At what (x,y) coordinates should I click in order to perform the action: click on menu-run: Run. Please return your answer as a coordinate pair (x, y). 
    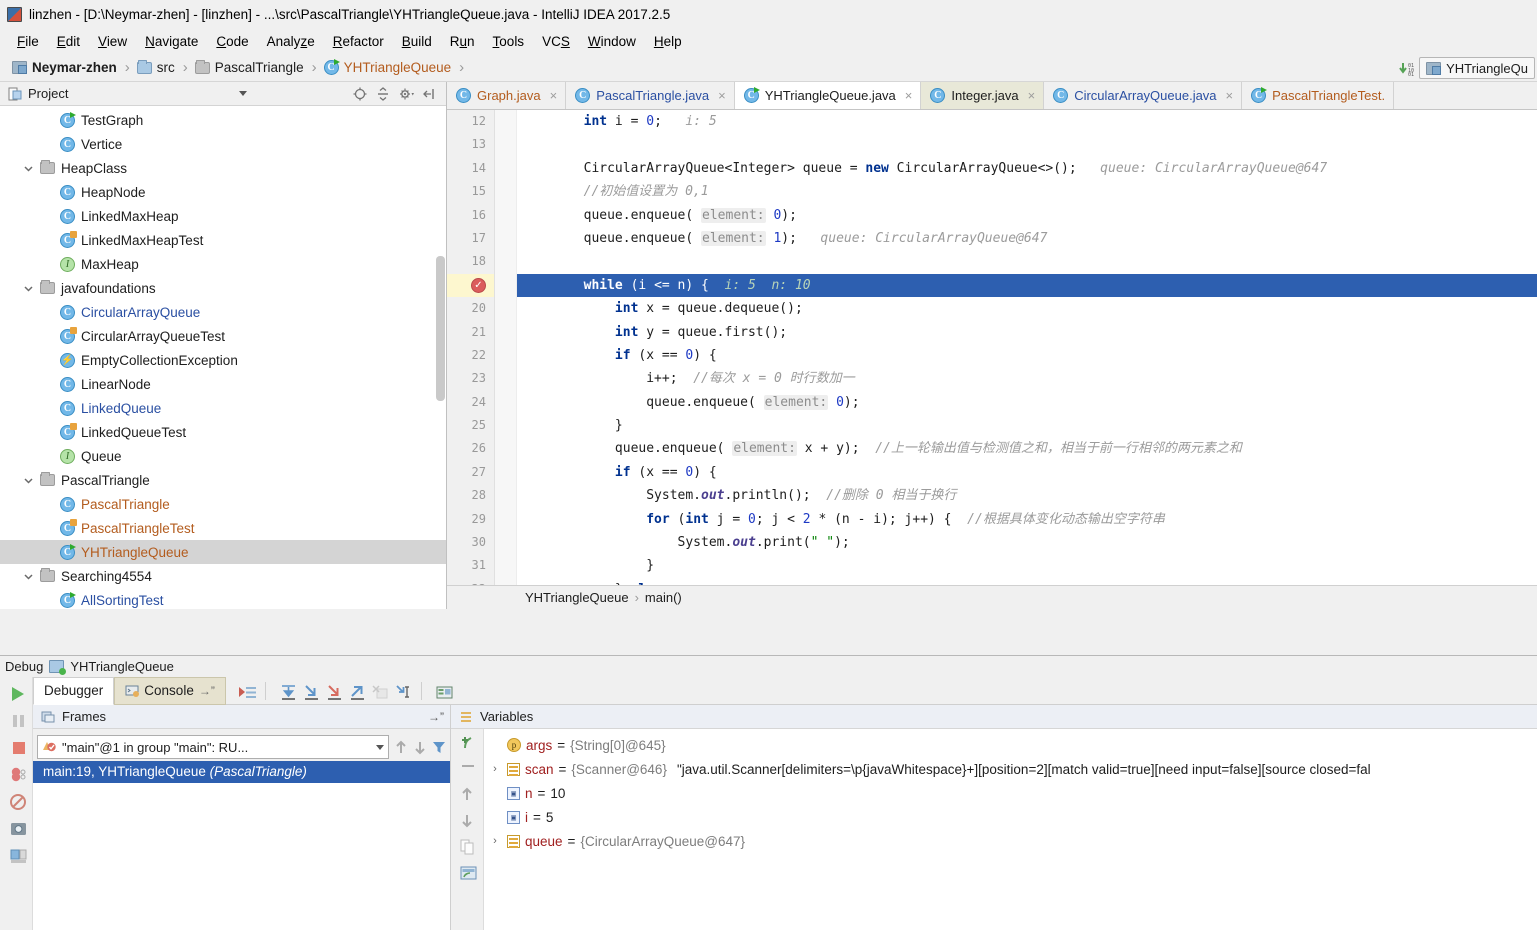
    Looking at the image, I should click on (462, 41).